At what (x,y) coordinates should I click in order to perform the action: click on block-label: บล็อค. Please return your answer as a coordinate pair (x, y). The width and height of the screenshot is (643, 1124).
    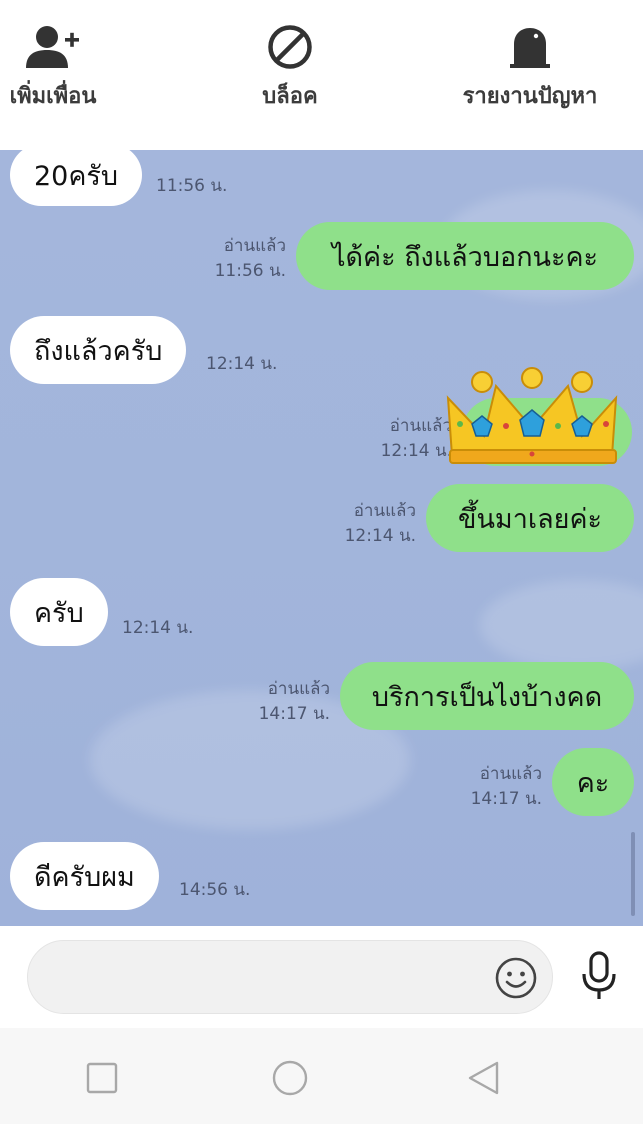
    Looking at the image, I should click on (290, 96).